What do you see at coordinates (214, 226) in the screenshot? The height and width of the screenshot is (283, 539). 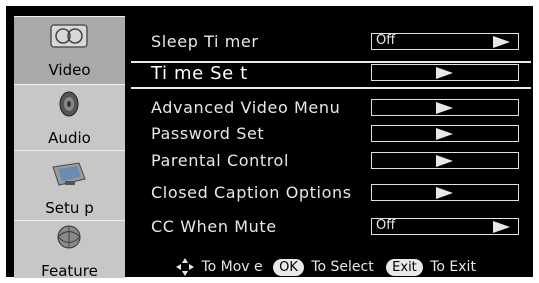 I see `menu-item-label: CC When Mute` at bounding box center [214, 226].